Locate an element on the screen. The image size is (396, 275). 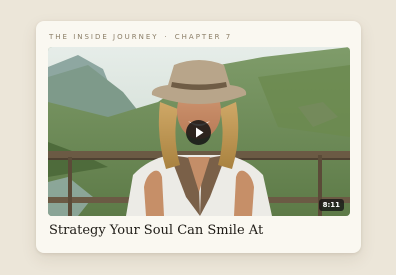
play-button is located at coordinates (198, 132).